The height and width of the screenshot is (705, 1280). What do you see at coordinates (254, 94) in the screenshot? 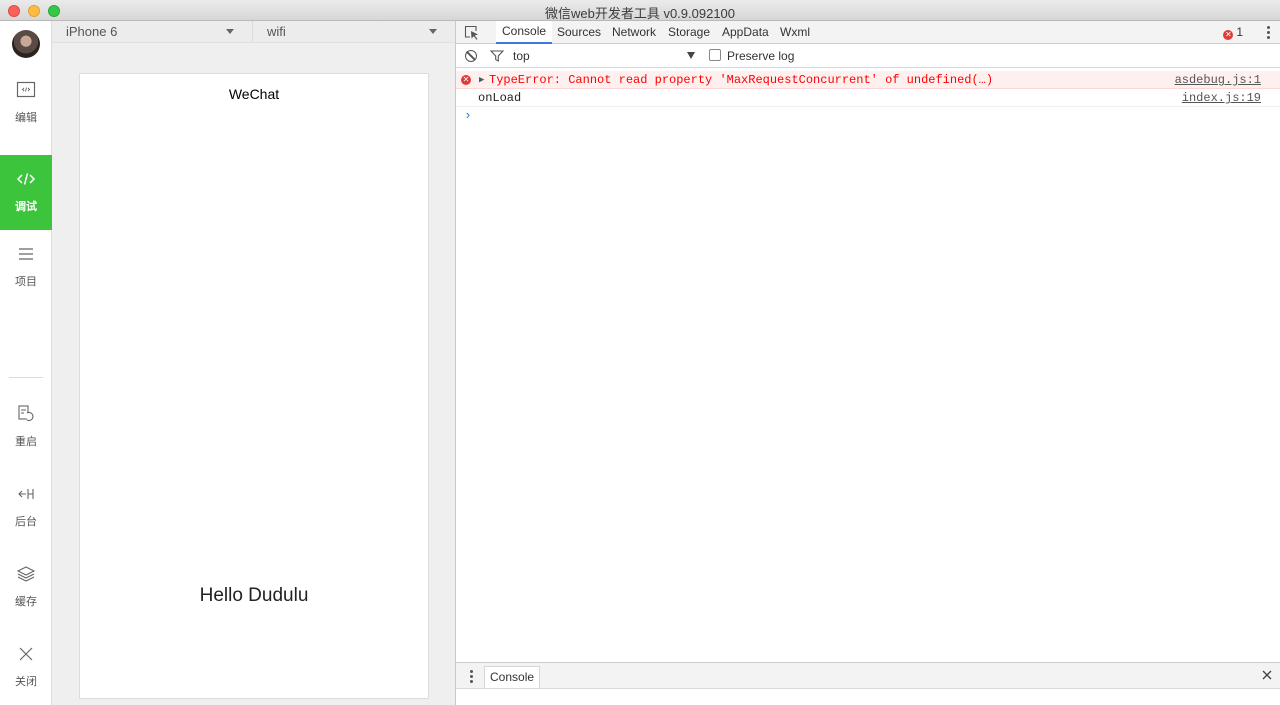
I see `phone-nav-title: WeChat` at bounding box center [254, 94].